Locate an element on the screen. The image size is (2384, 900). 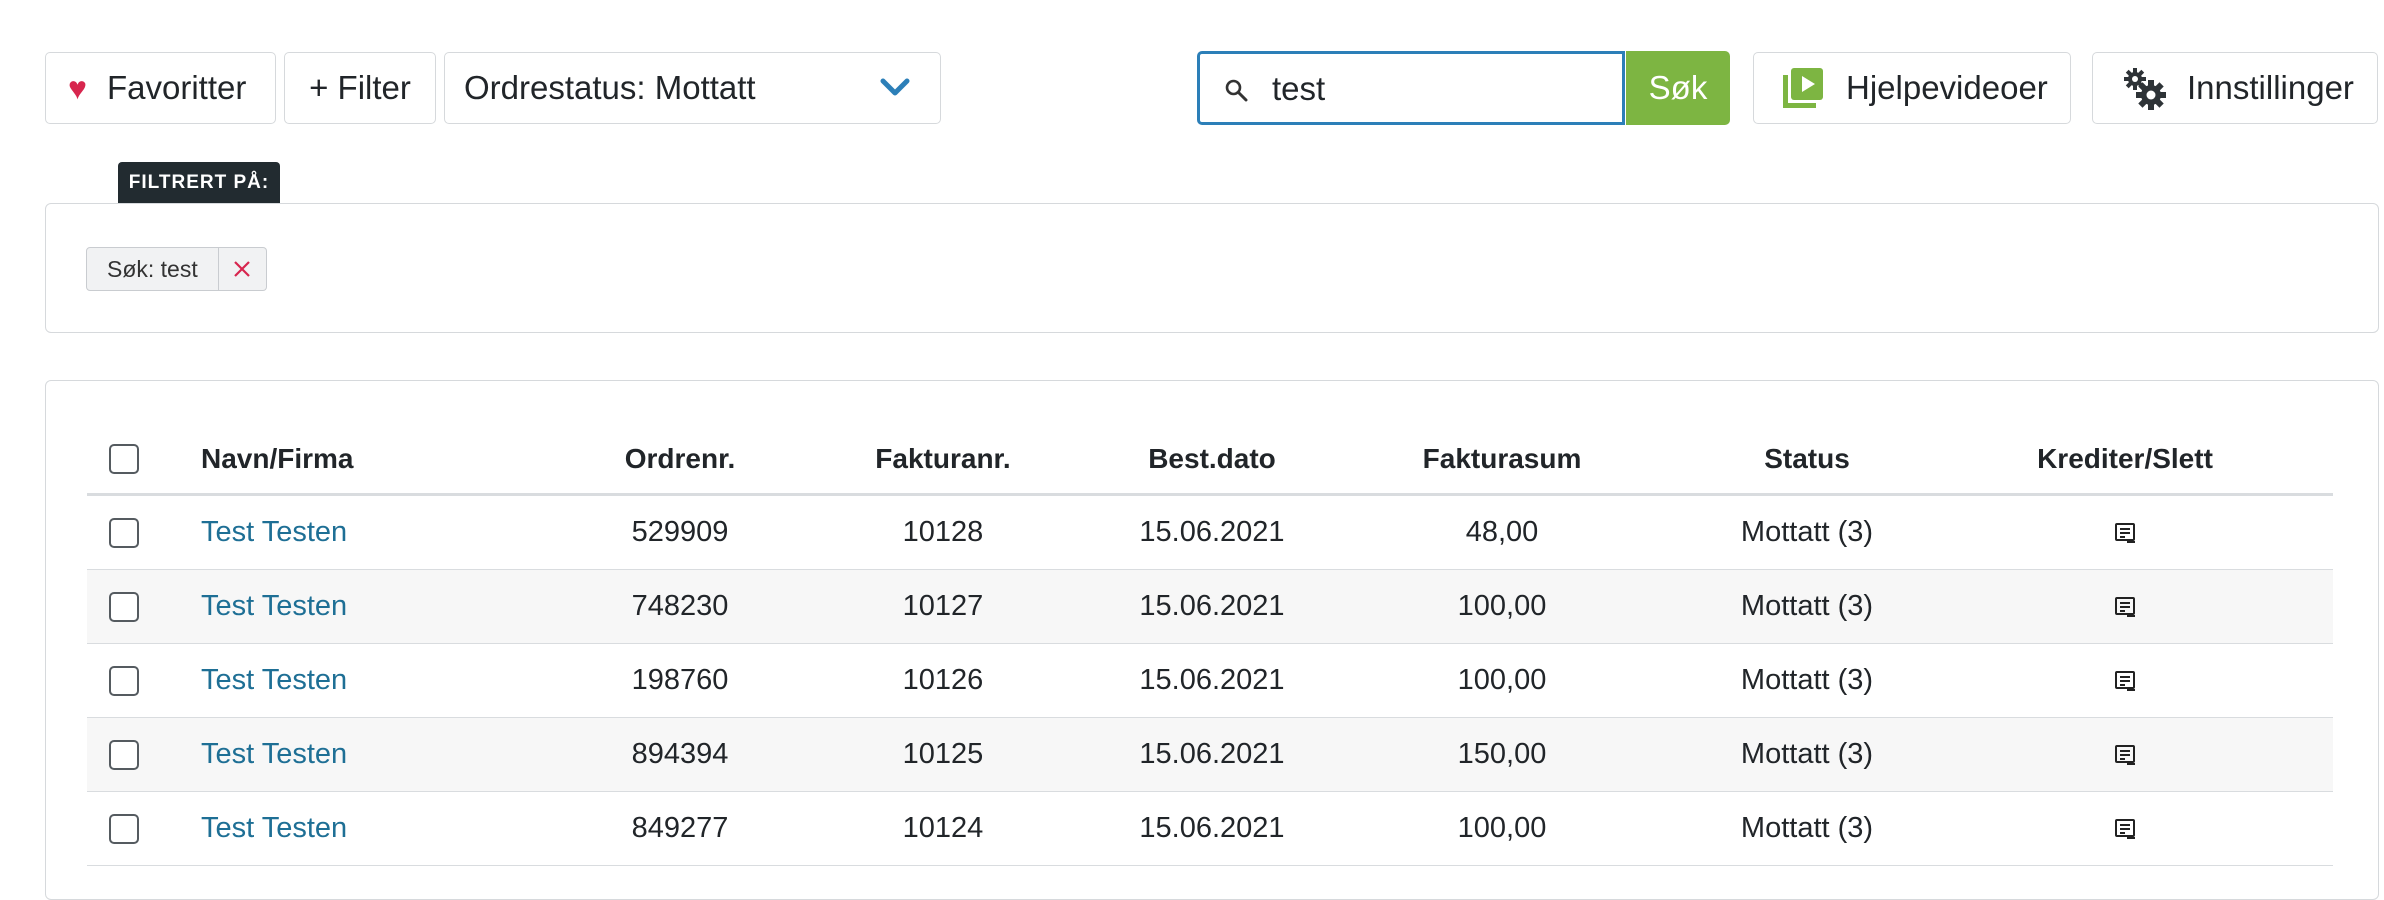
column-header-credit-delete: Krediter/Slett is located at coordinates (2125, 458).